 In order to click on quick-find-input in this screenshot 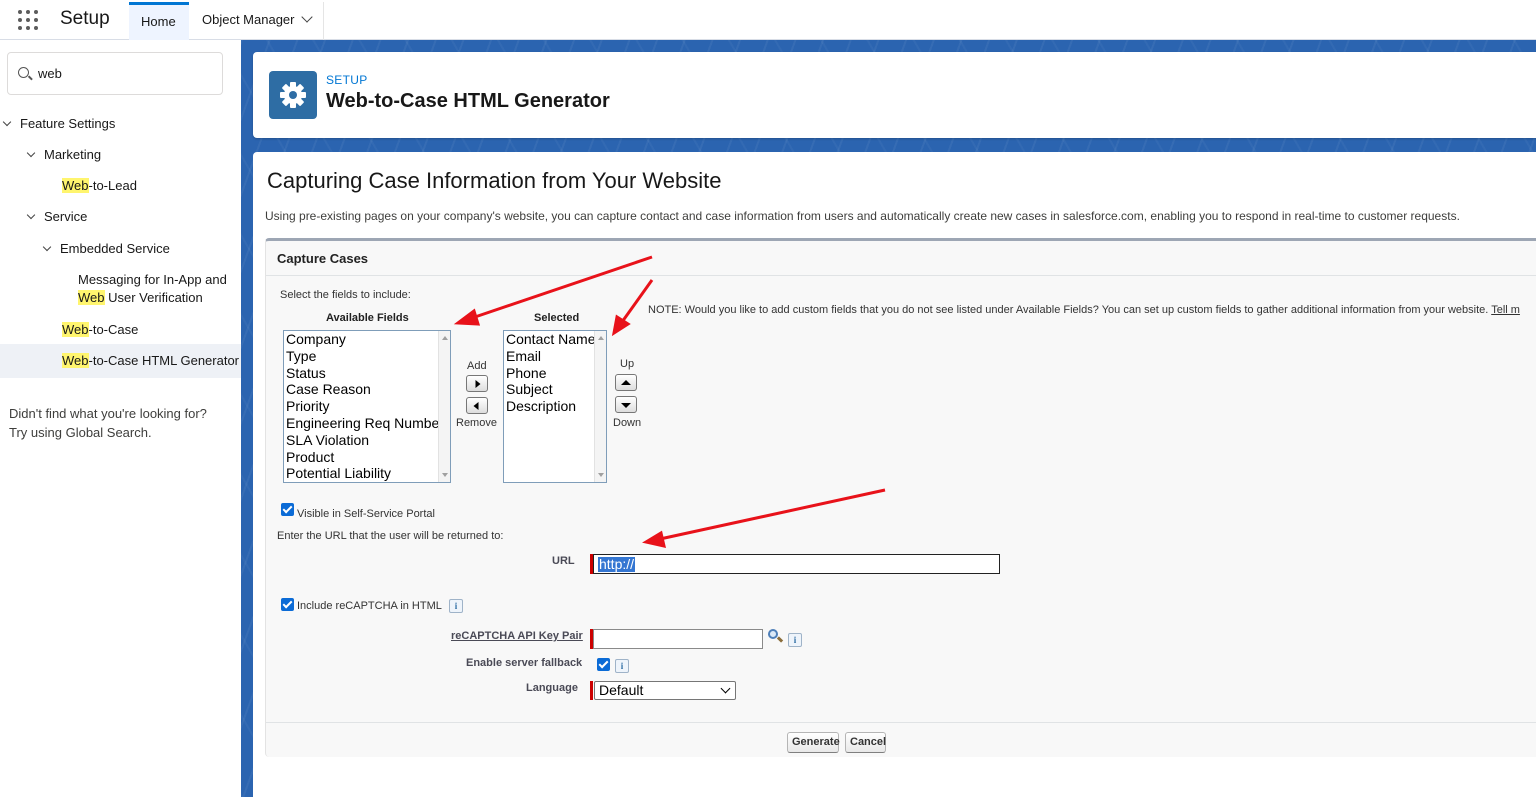, I will do `click(123, 73)`.